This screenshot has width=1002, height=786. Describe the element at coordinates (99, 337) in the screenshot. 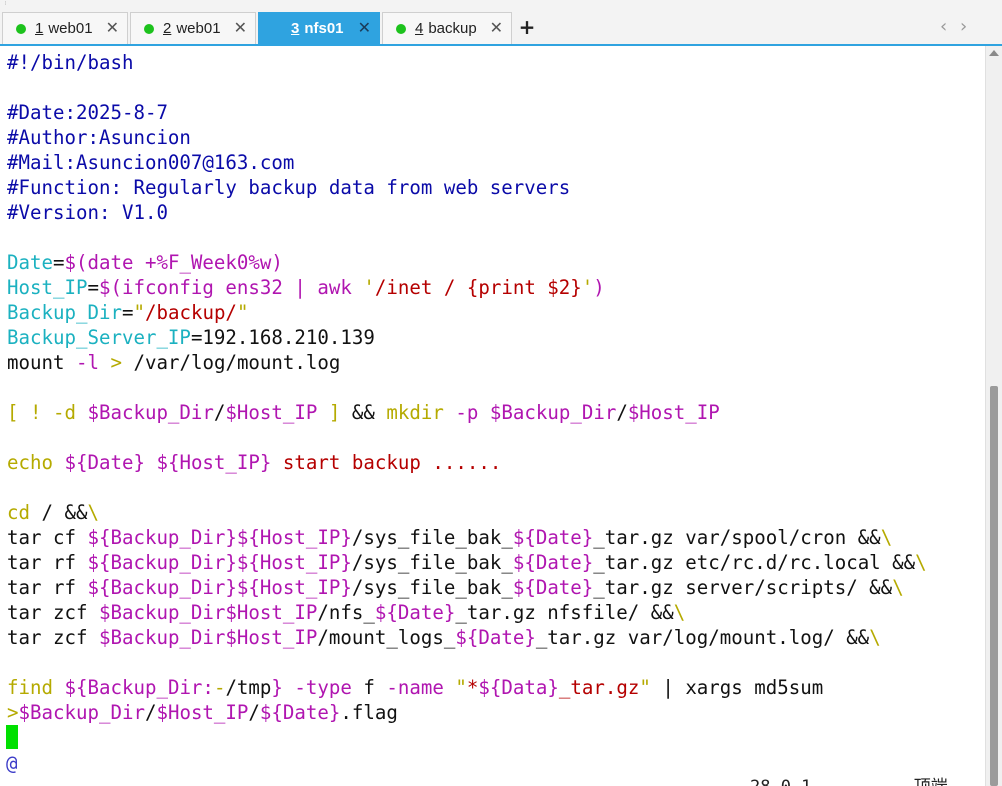

I see `code-token: Backup_Server_IP` at that location.